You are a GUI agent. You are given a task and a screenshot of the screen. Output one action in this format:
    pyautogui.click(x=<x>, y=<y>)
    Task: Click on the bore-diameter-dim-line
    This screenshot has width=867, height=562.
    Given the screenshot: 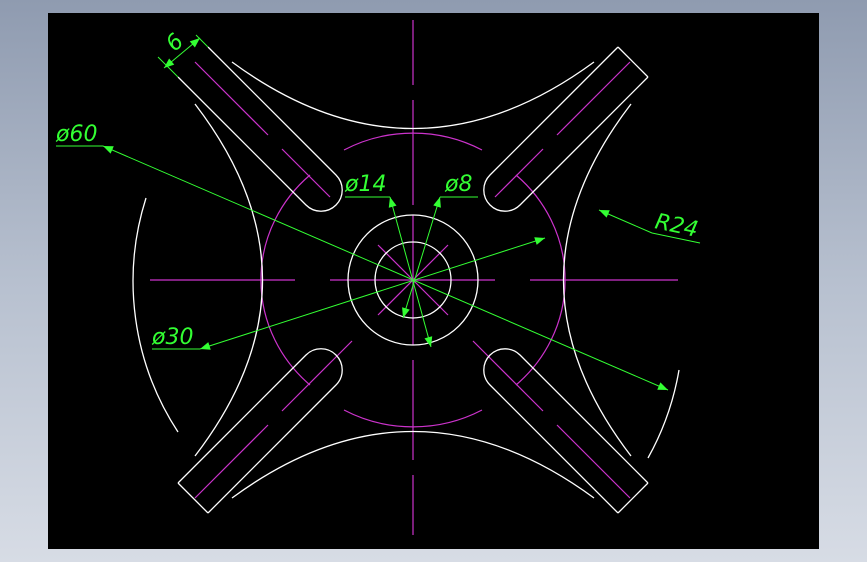 What is the action you would take?
    pyautogui.click(x=410, y=272)
    